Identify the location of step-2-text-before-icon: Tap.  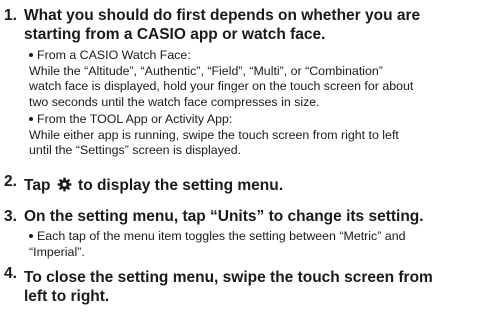
(37, 185).